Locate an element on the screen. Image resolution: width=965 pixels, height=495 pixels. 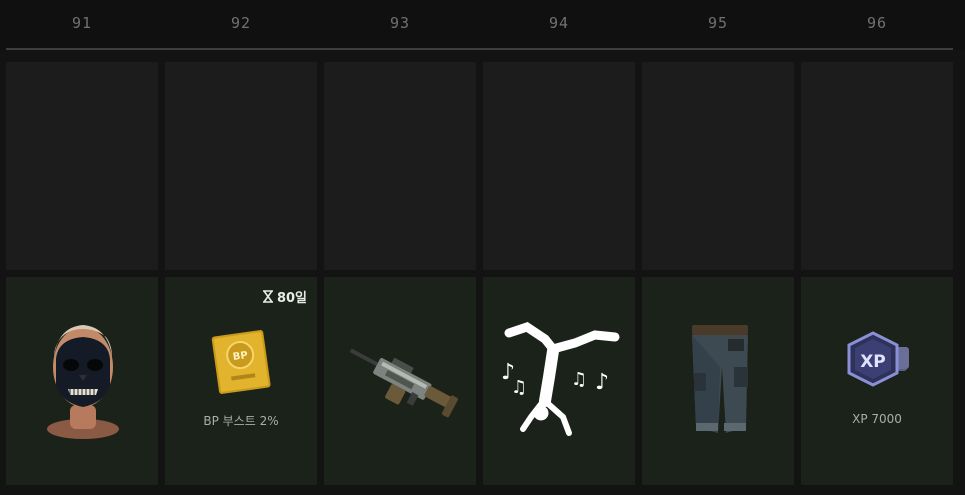
level-header: 91 92 93 94 95 96 is located at coordinates (482, 25).